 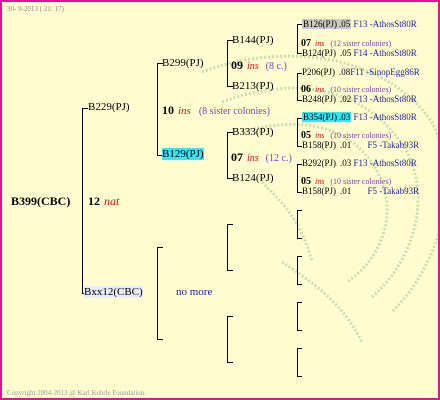 What do you see at coordinates (253, 158) in the screenshot?
I see `gs2-gen-mark: ins` at bounding box center [253, 158].